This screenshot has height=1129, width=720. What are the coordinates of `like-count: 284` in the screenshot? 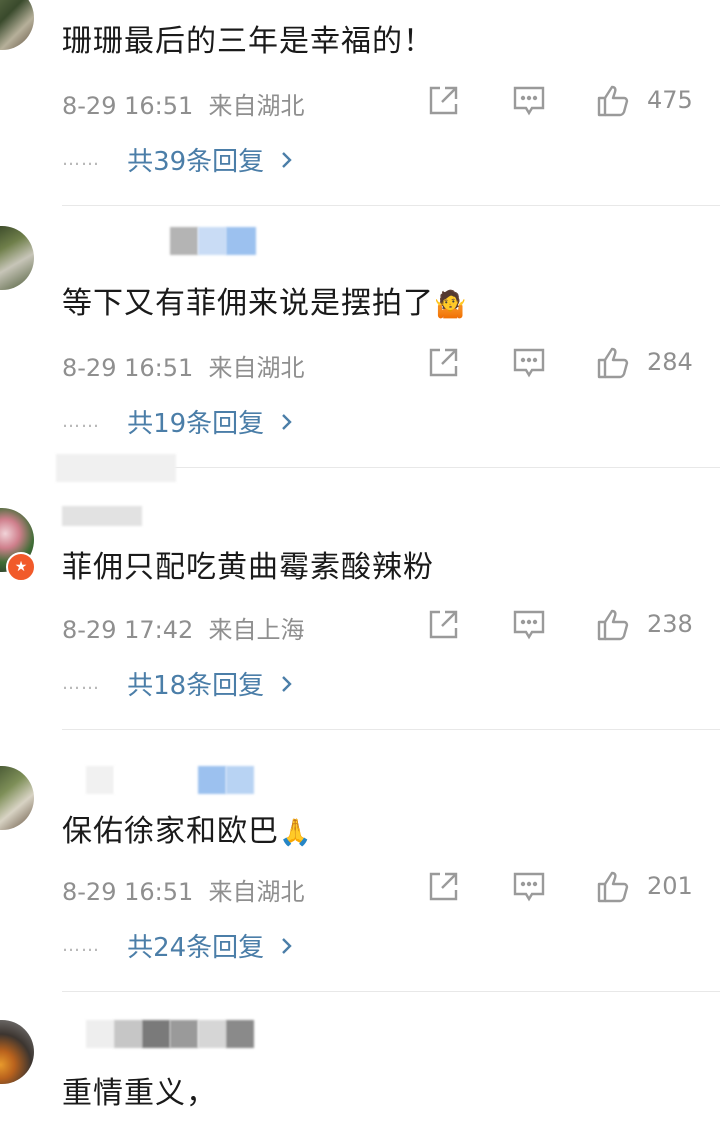 It's located at (670, 362).